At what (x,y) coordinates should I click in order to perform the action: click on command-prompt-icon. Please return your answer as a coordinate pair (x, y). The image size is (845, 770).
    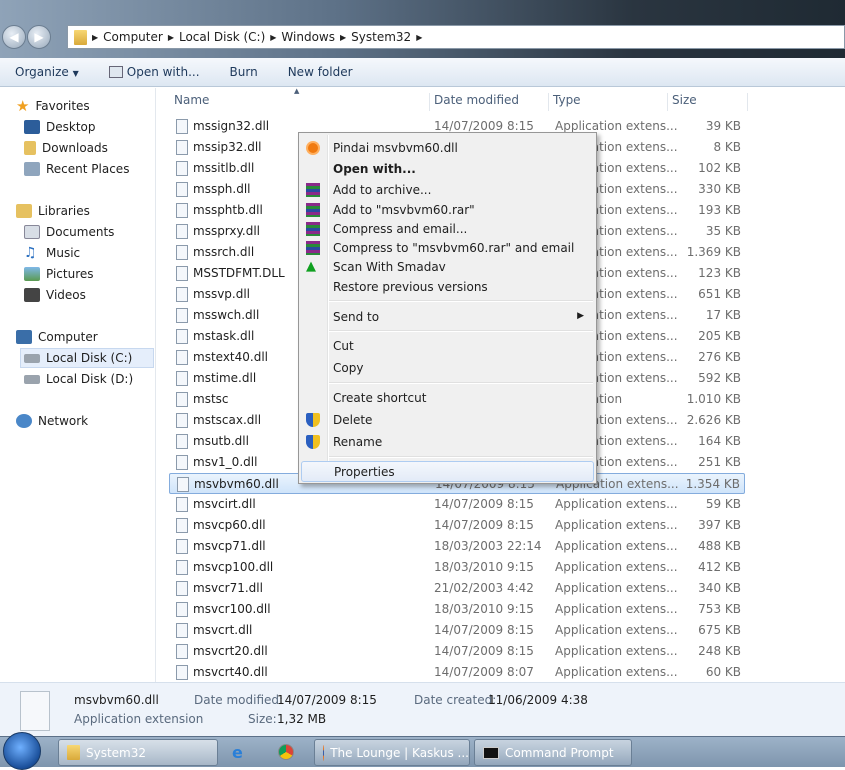
    Looking at the image, I should click on (491, 752).